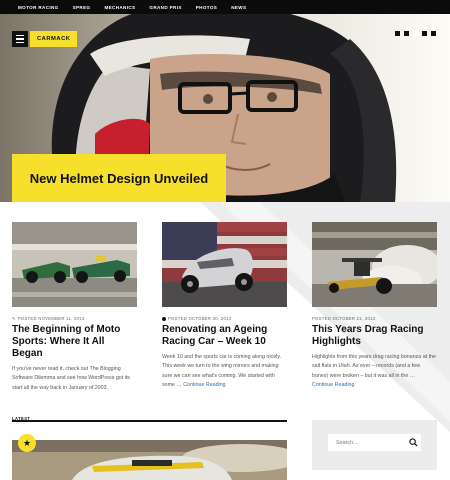 The width and height of the screenshot is (450, 480). Describe the element at coordinates (374, 442) in the screenshot. I see `search-input` at that location.